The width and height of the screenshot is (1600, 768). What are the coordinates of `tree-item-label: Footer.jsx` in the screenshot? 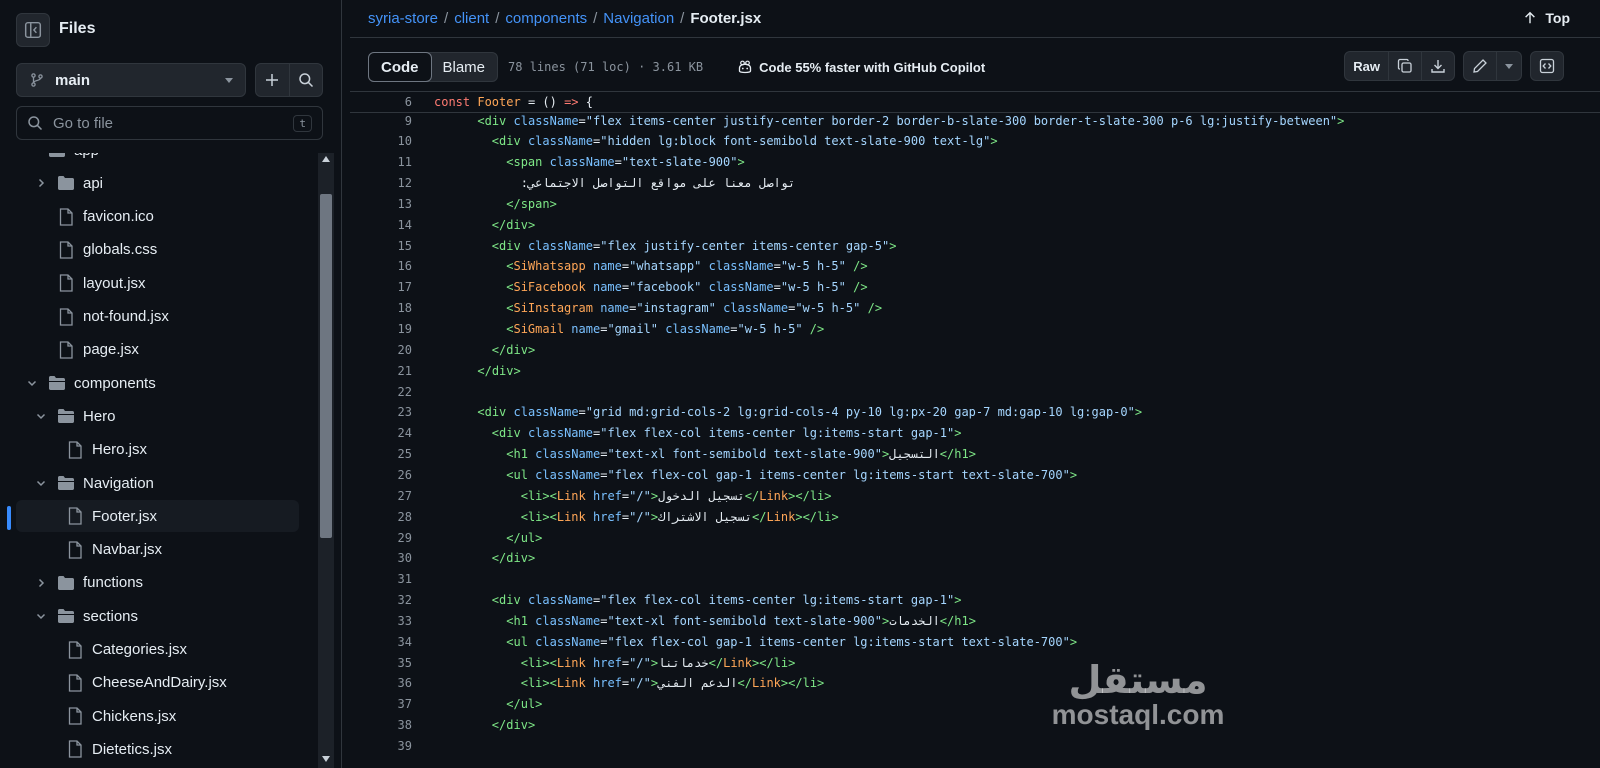 It's located at (125, 516).